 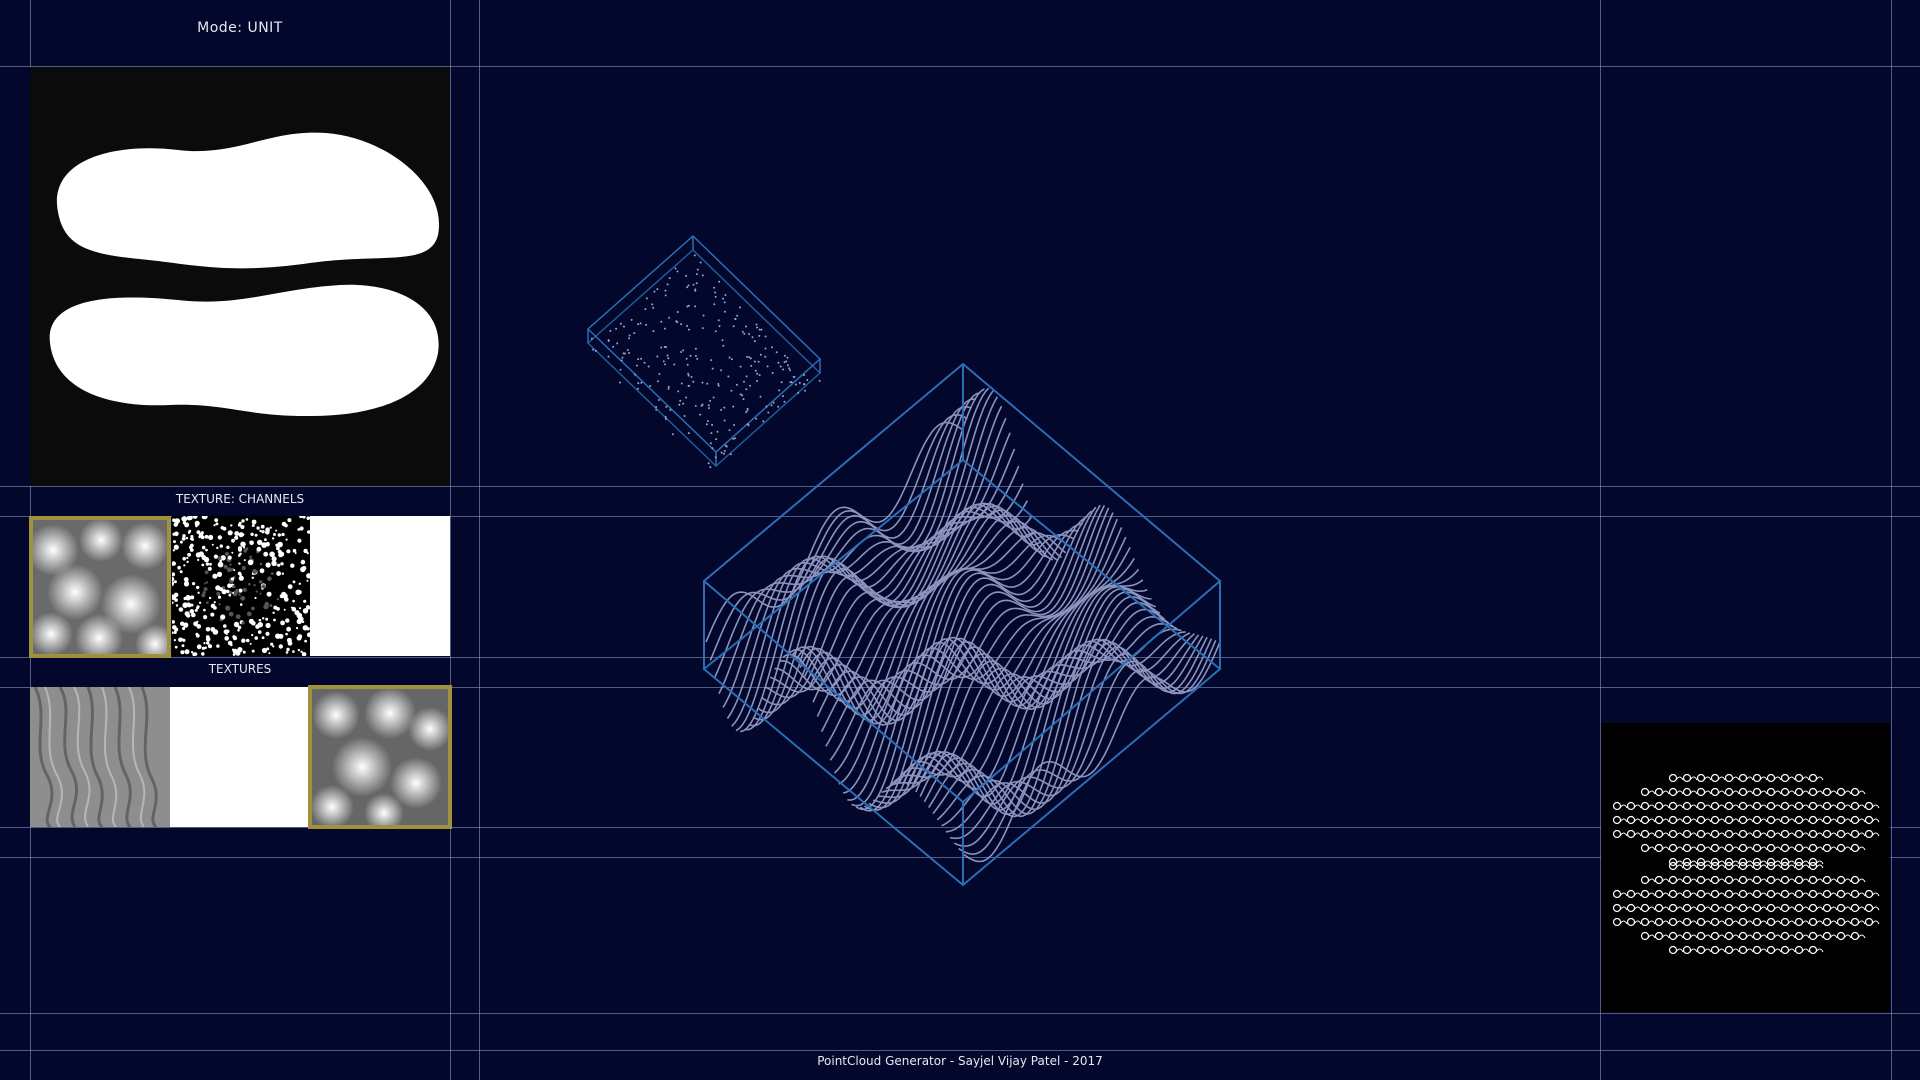 What do you see at coordinates (240, 757) in the screenshot?
I see `texture-tile-white-blank` at bounding box center [240, 757].